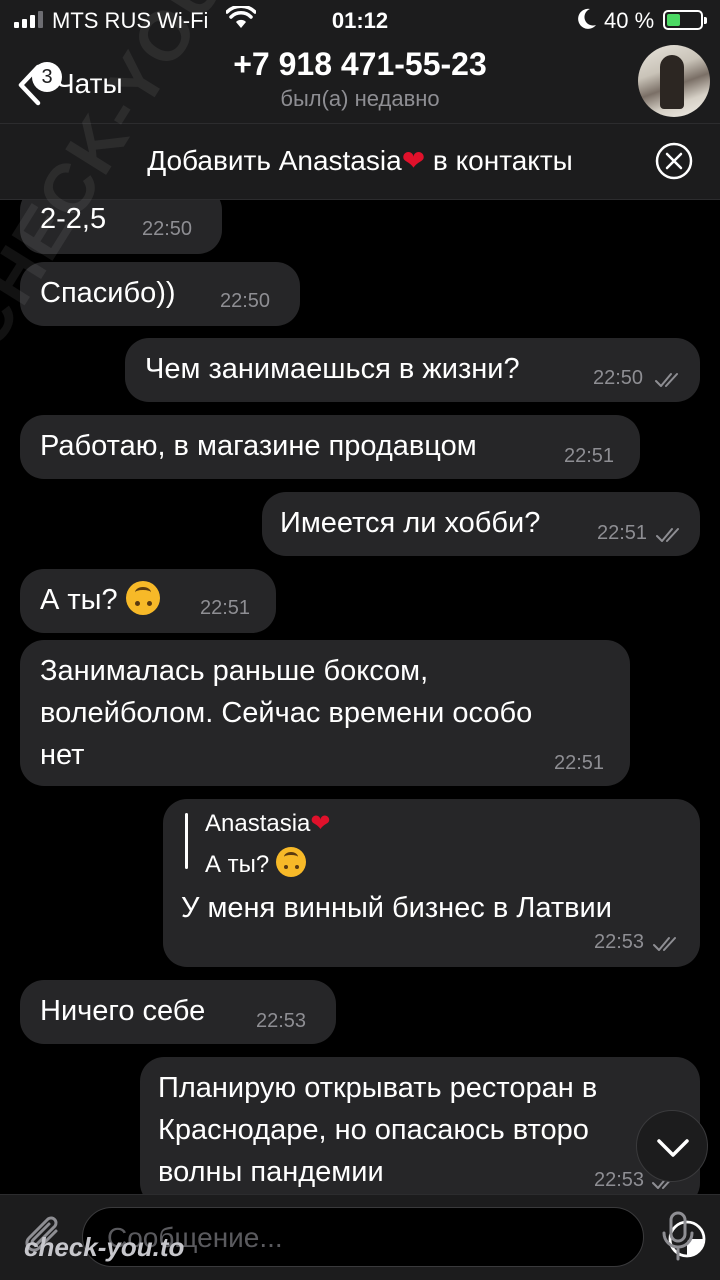 This screenshot has width=720, height=1280. I want to click on message-outgoing: Чем занимаешься в жизни? 22:50, so click(412, 370).